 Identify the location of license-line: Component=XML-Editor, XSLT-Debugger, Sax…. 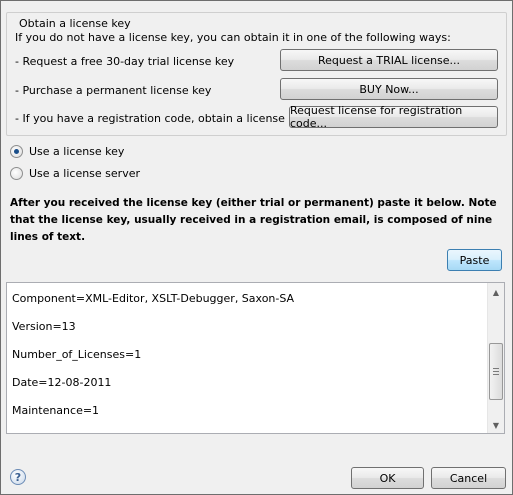
(153, 298).